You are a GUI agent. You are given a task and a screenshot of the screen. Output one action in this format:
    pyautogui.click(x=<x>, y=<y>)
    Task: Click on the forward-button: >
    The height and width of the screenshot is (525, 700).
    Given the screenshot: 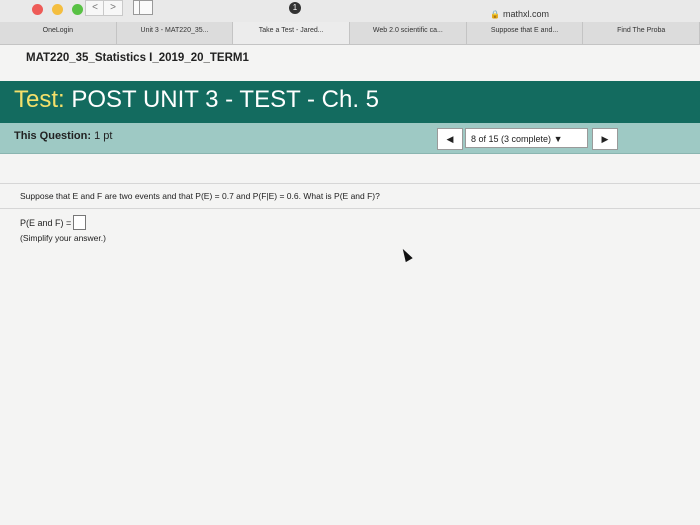 What is the action you would take?
    pyautogui.click(x=113, y=8)
    